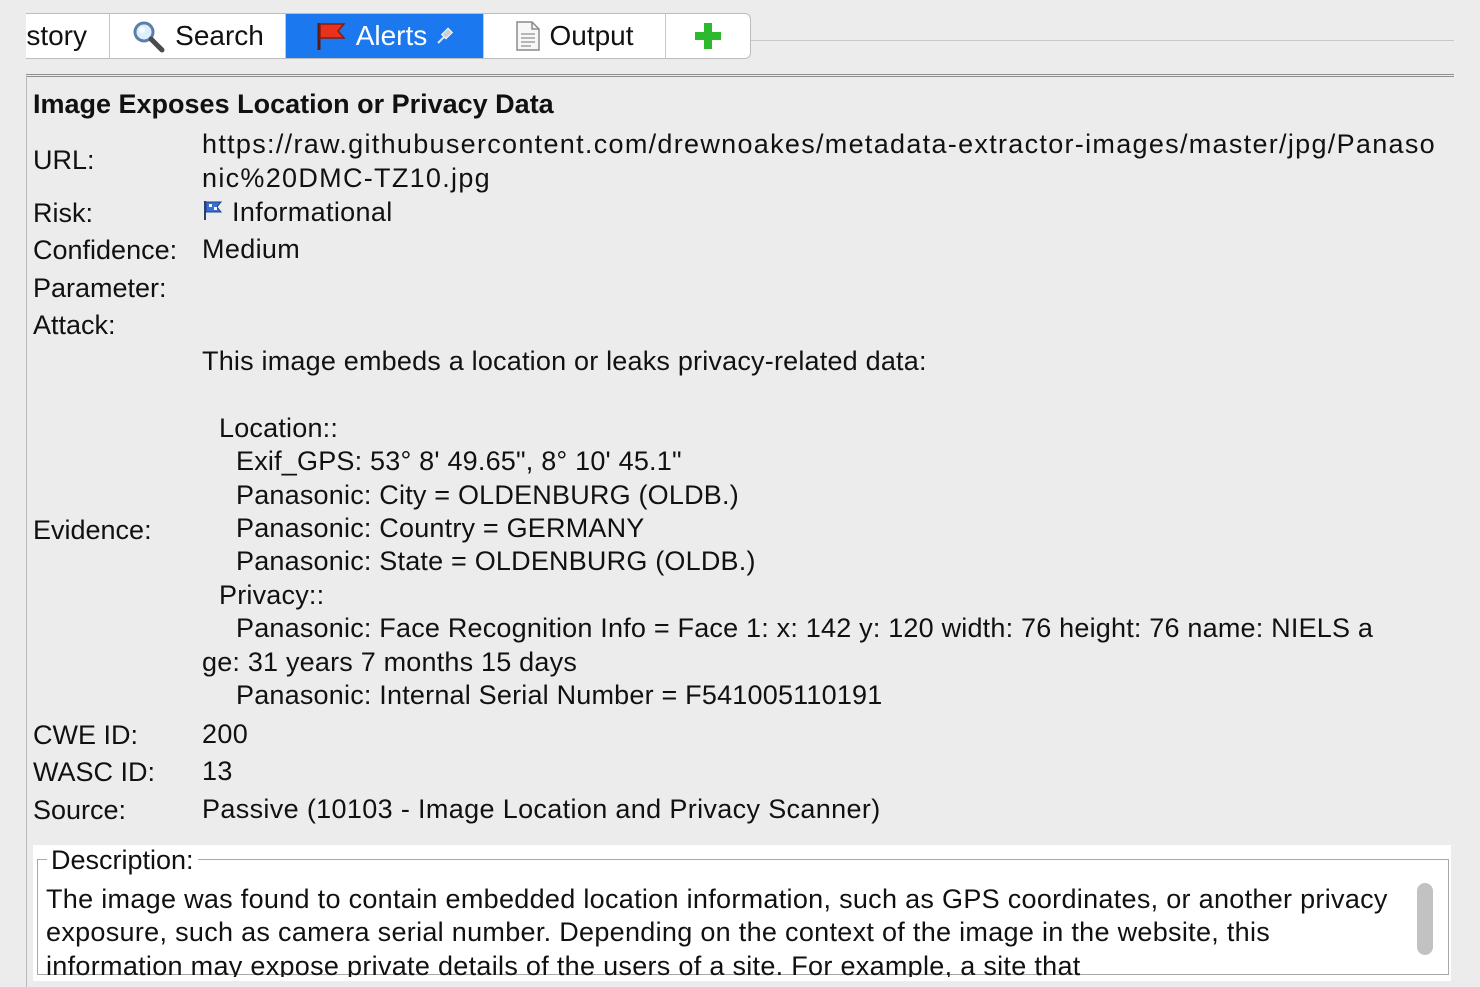 This screenshot has height=987, width=1480. What do you see at coordinates (1425, 919) in the screenshot?
I see `description-scrollbar` at bounding box center [1425, 919].